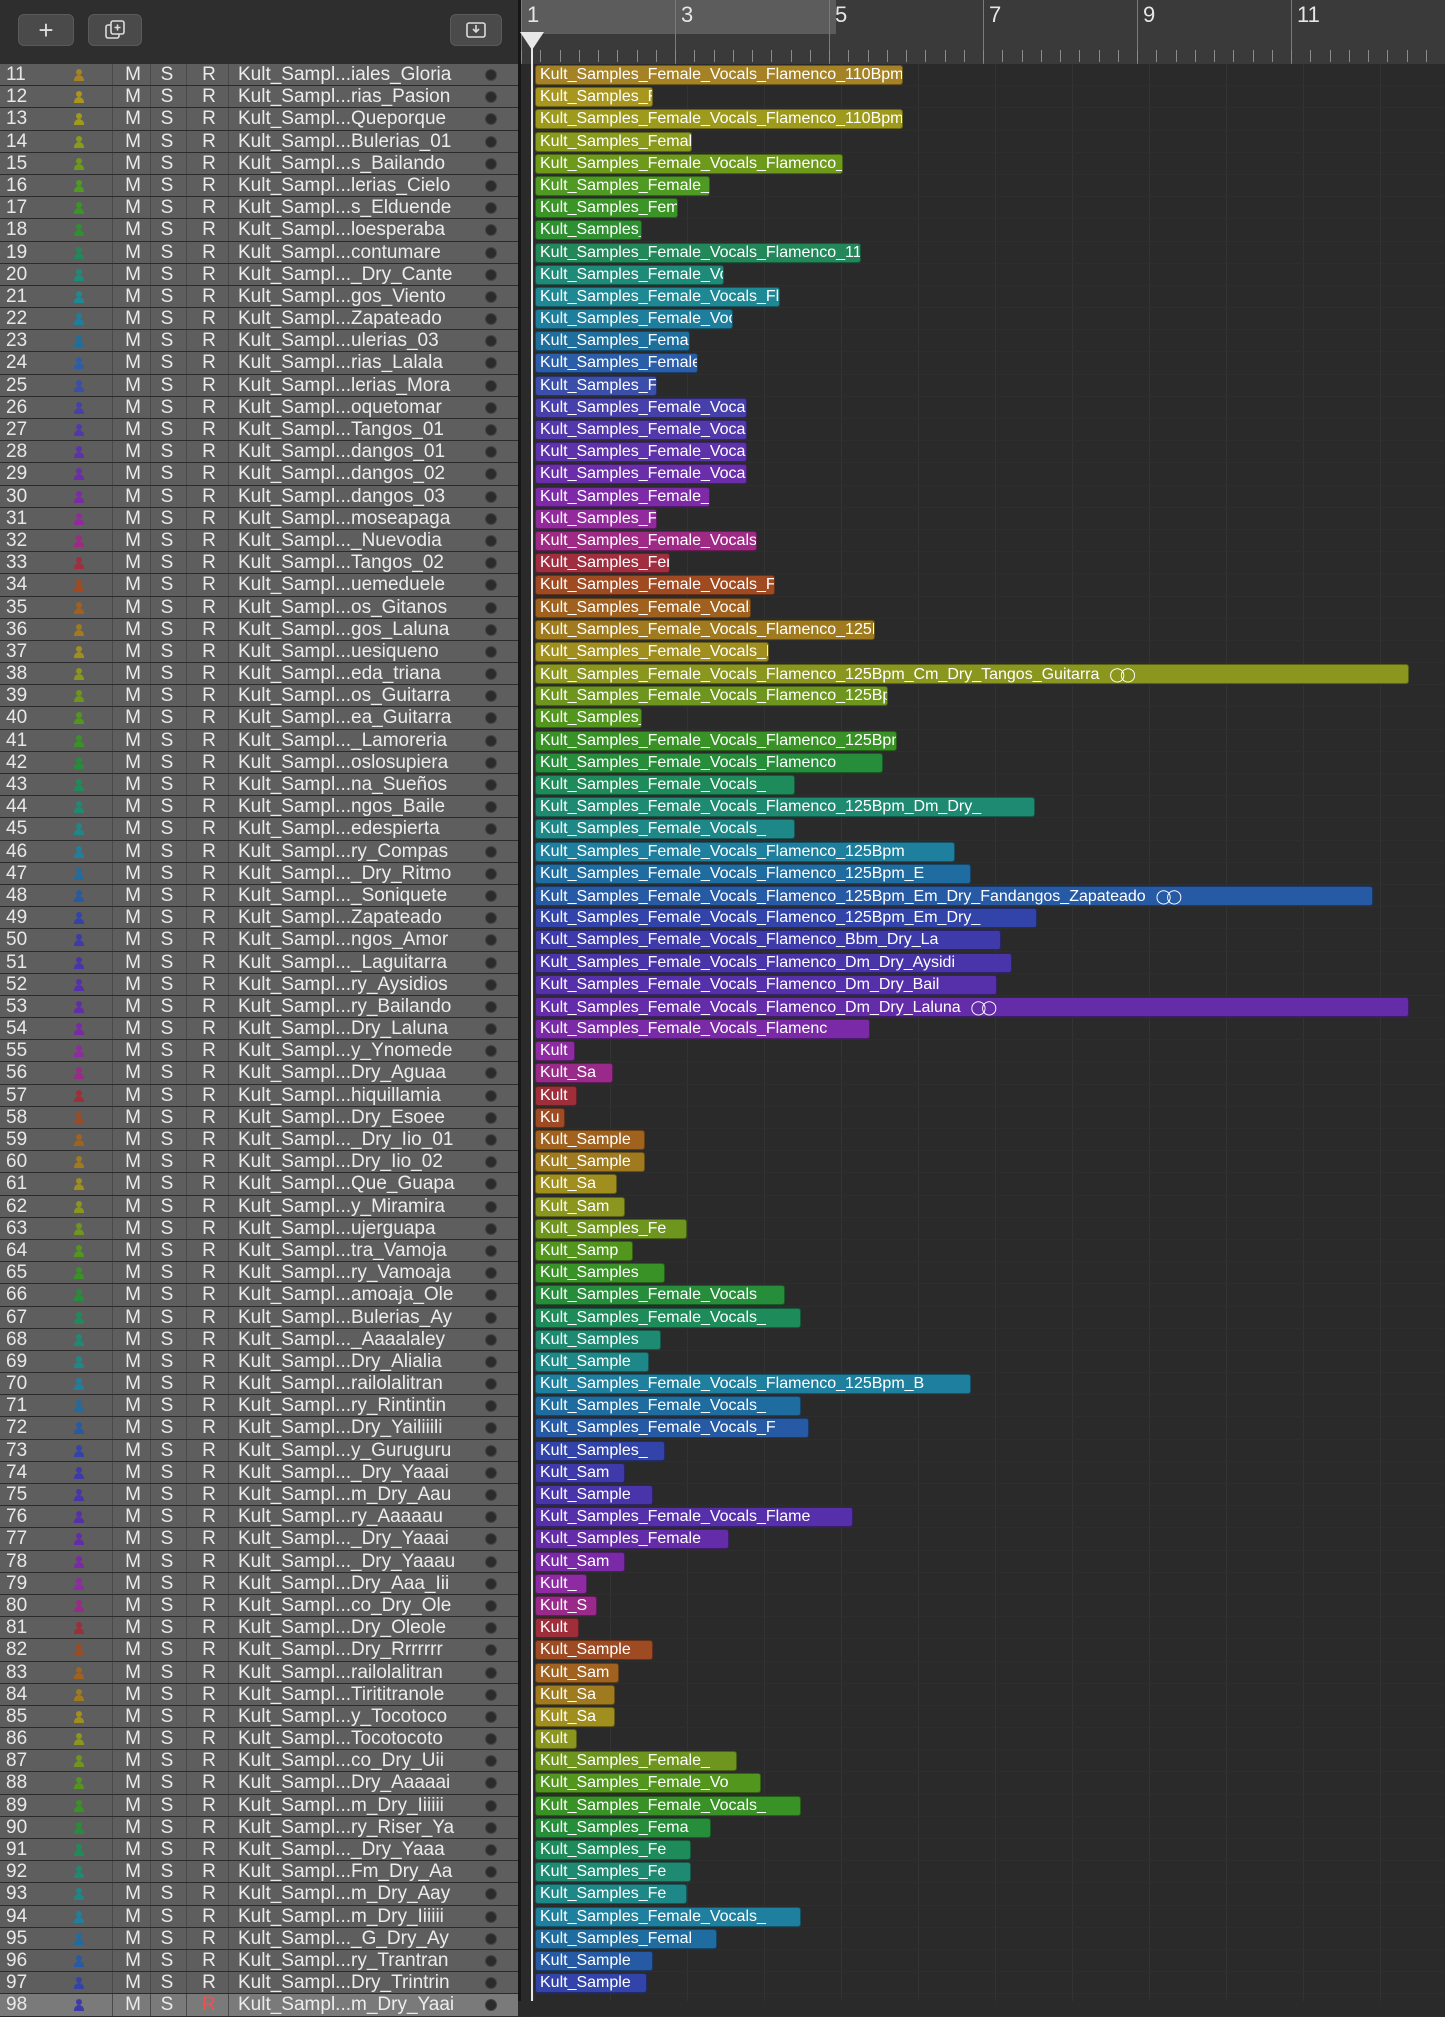  I want to click on track-name: Kult_Sampl..._Dry_Yaaai, so click(343, 1473).